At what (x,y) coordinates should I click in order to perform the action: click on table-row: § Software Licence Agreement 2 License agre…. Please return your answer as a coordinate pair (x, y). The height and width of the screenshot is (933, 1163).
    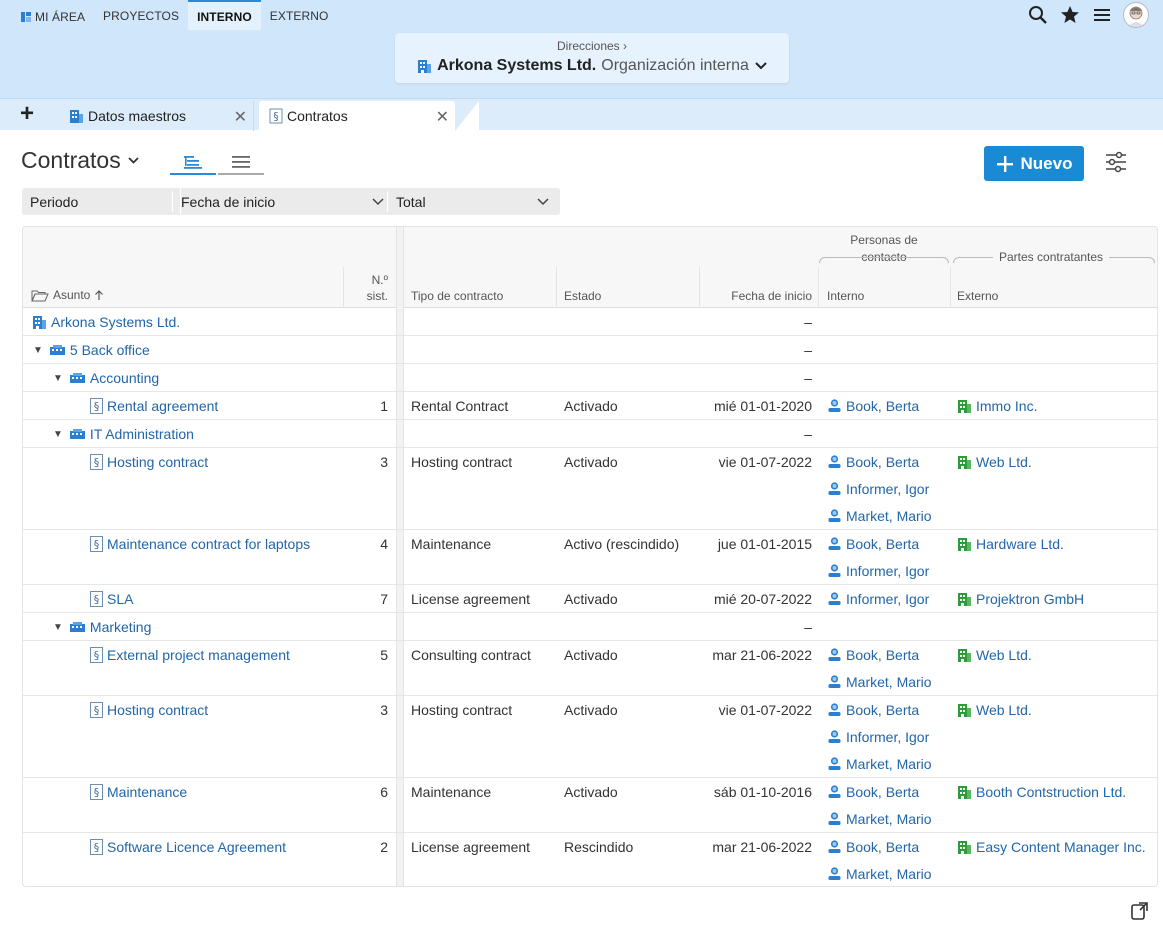
    Looking at the image, I should click on (590, 859).